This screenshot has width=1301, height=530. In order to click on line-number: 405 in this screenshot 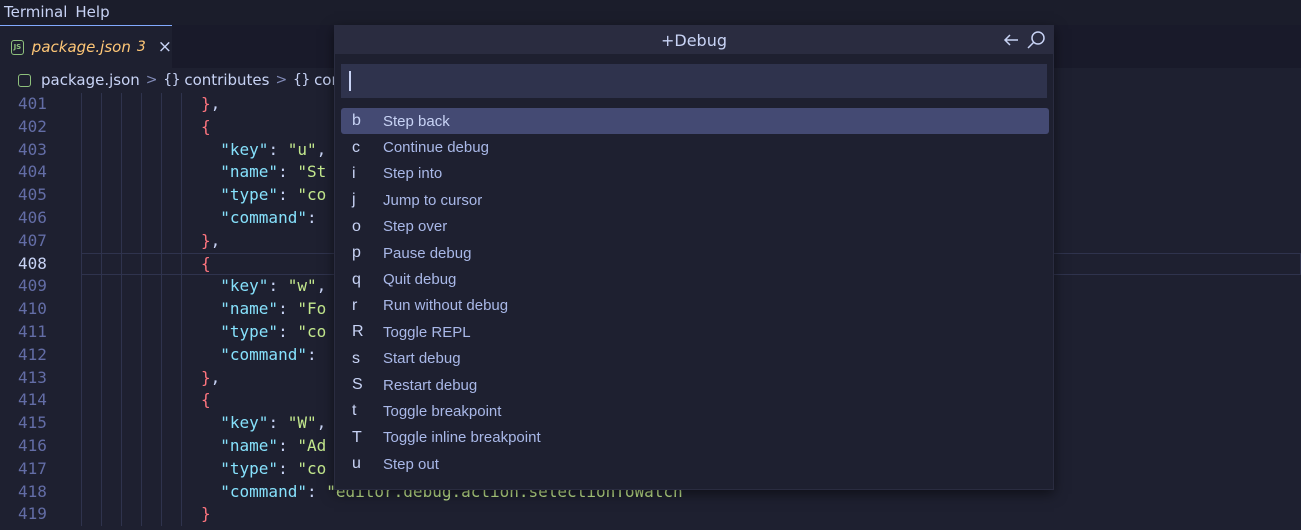, I will do `click(32, 195)`.